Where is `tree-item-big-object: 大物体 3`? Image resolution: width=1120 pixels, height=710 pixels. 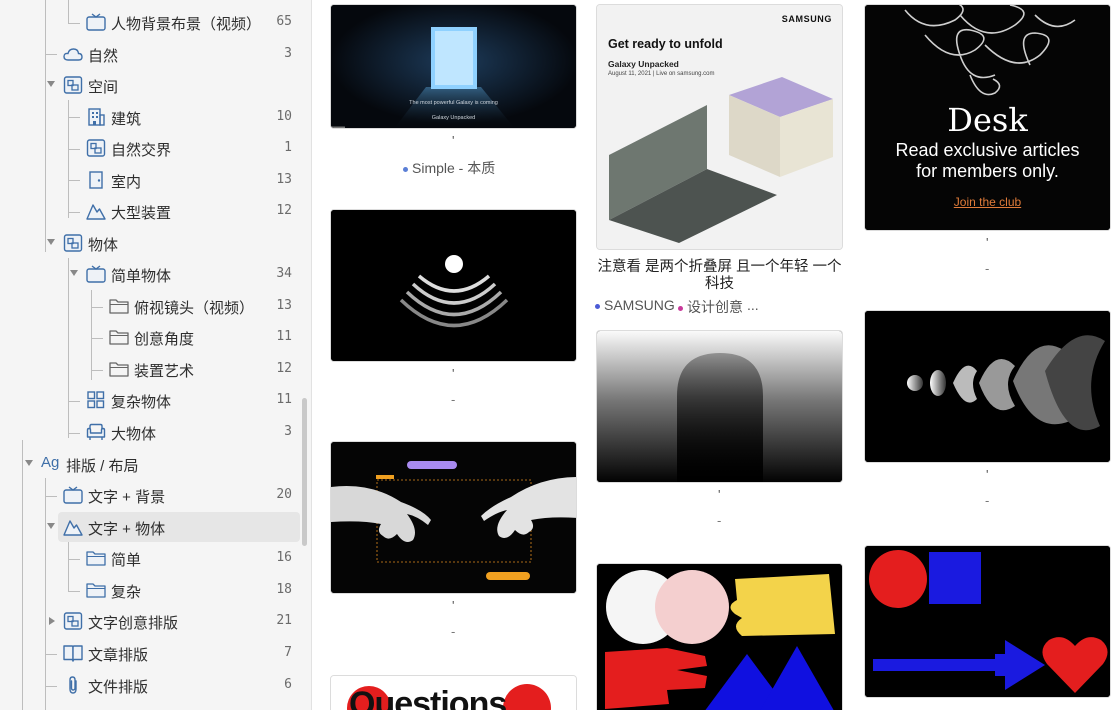 tree-item-big-object: 大物体 3 is located at coordinates (155, 432).